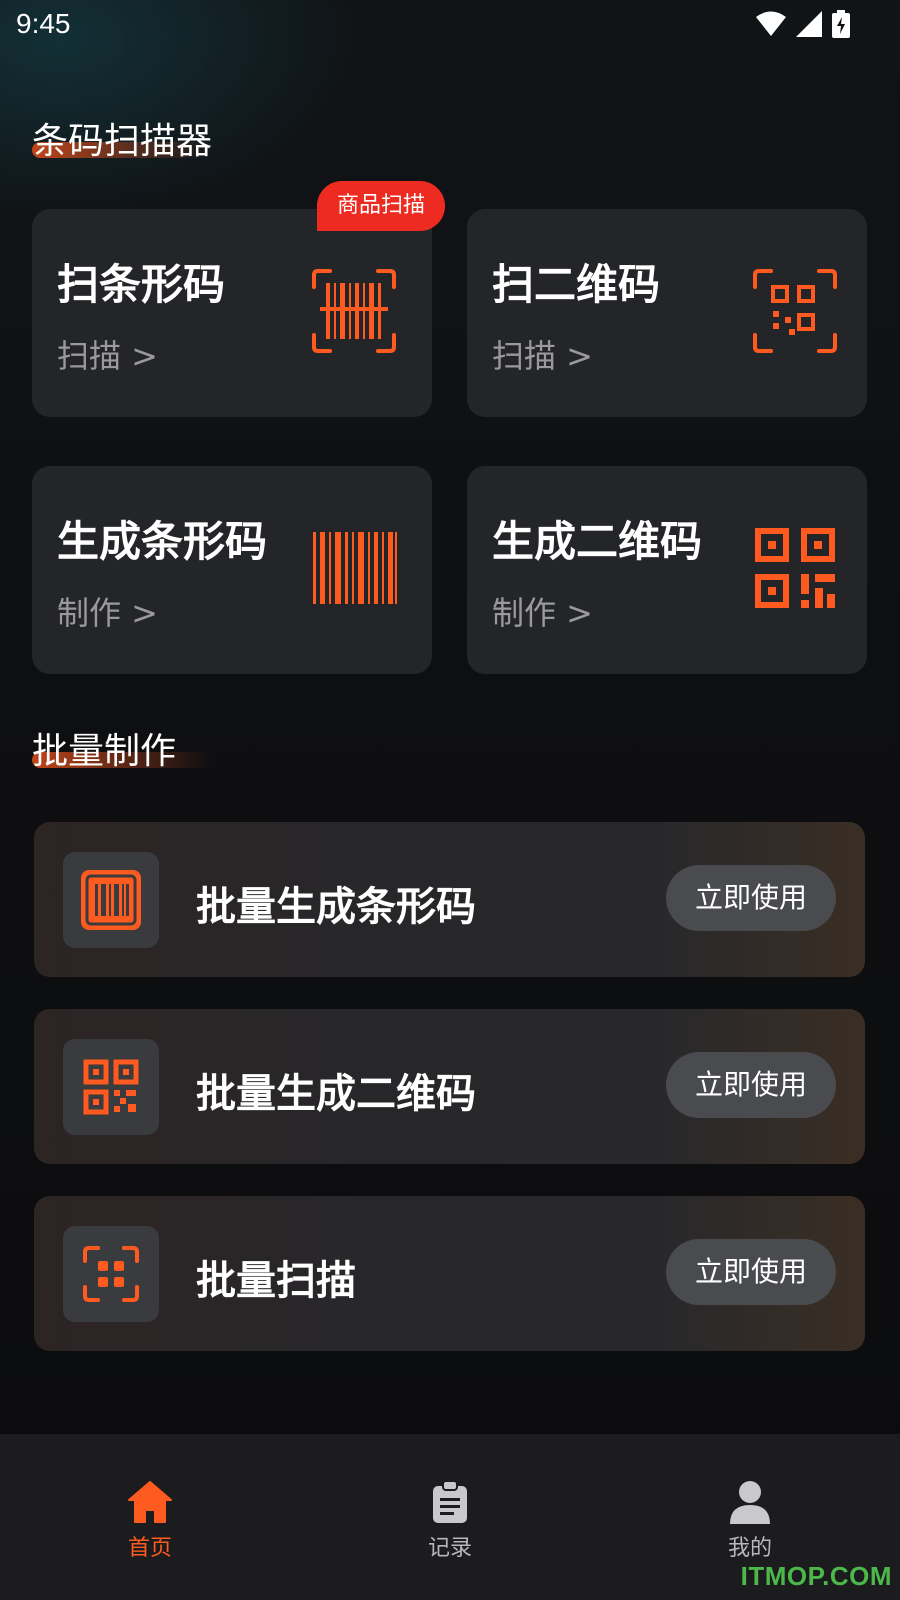 Image resolution: width=900 pixels, height=1600 pixels. What do you see at coordinates (750, 1502) in the screenshot?
I see `user-icon` at bounding box center [750, 1502].